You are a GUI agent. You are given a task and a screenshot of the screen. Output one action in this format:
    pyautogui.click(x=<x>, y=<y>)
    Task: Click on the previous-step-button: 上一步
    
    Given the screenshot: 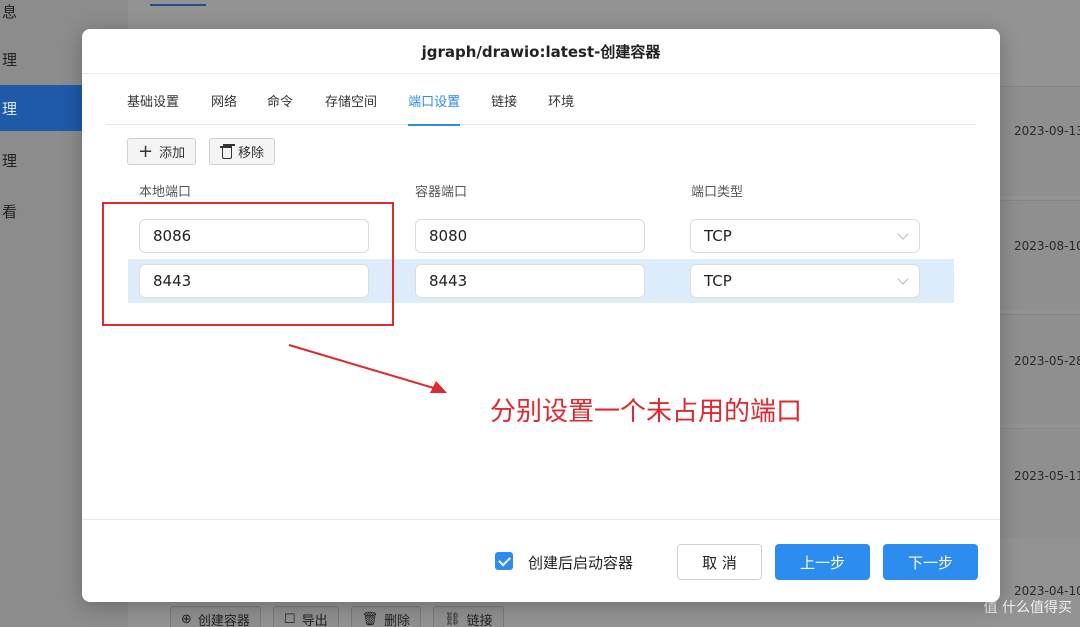 What is the action you would take?
    pyautogui.click(x=822, y=562)
    